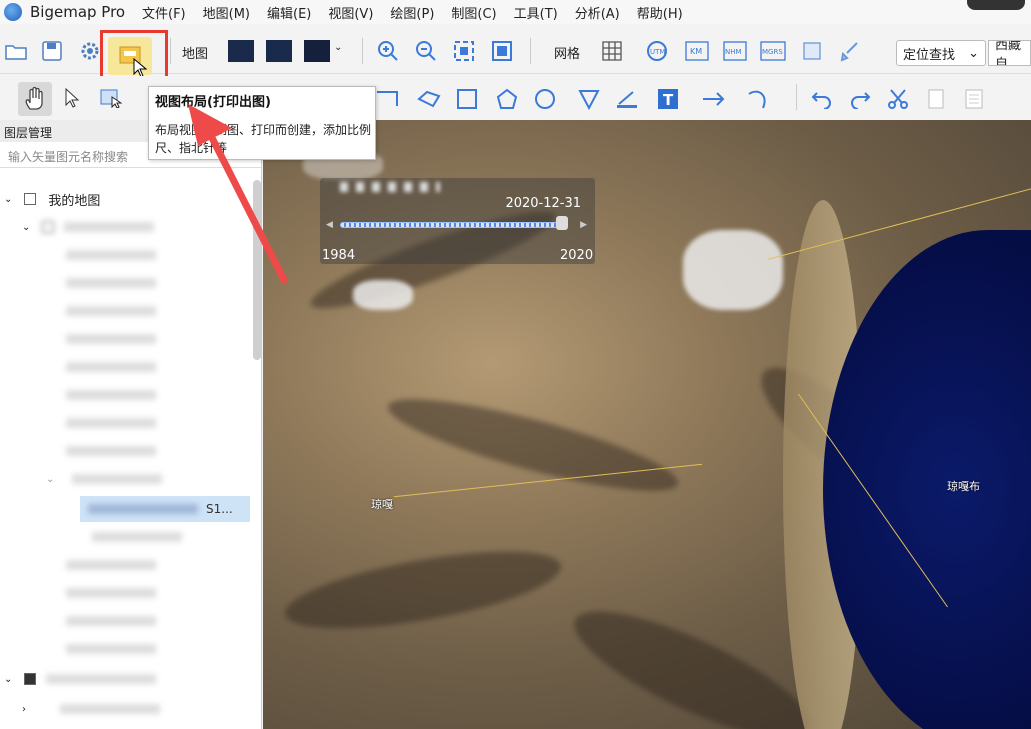 This screenshot has height=729, width=1031. I want to click on menu-map: 地图(M), so click(226, 12).